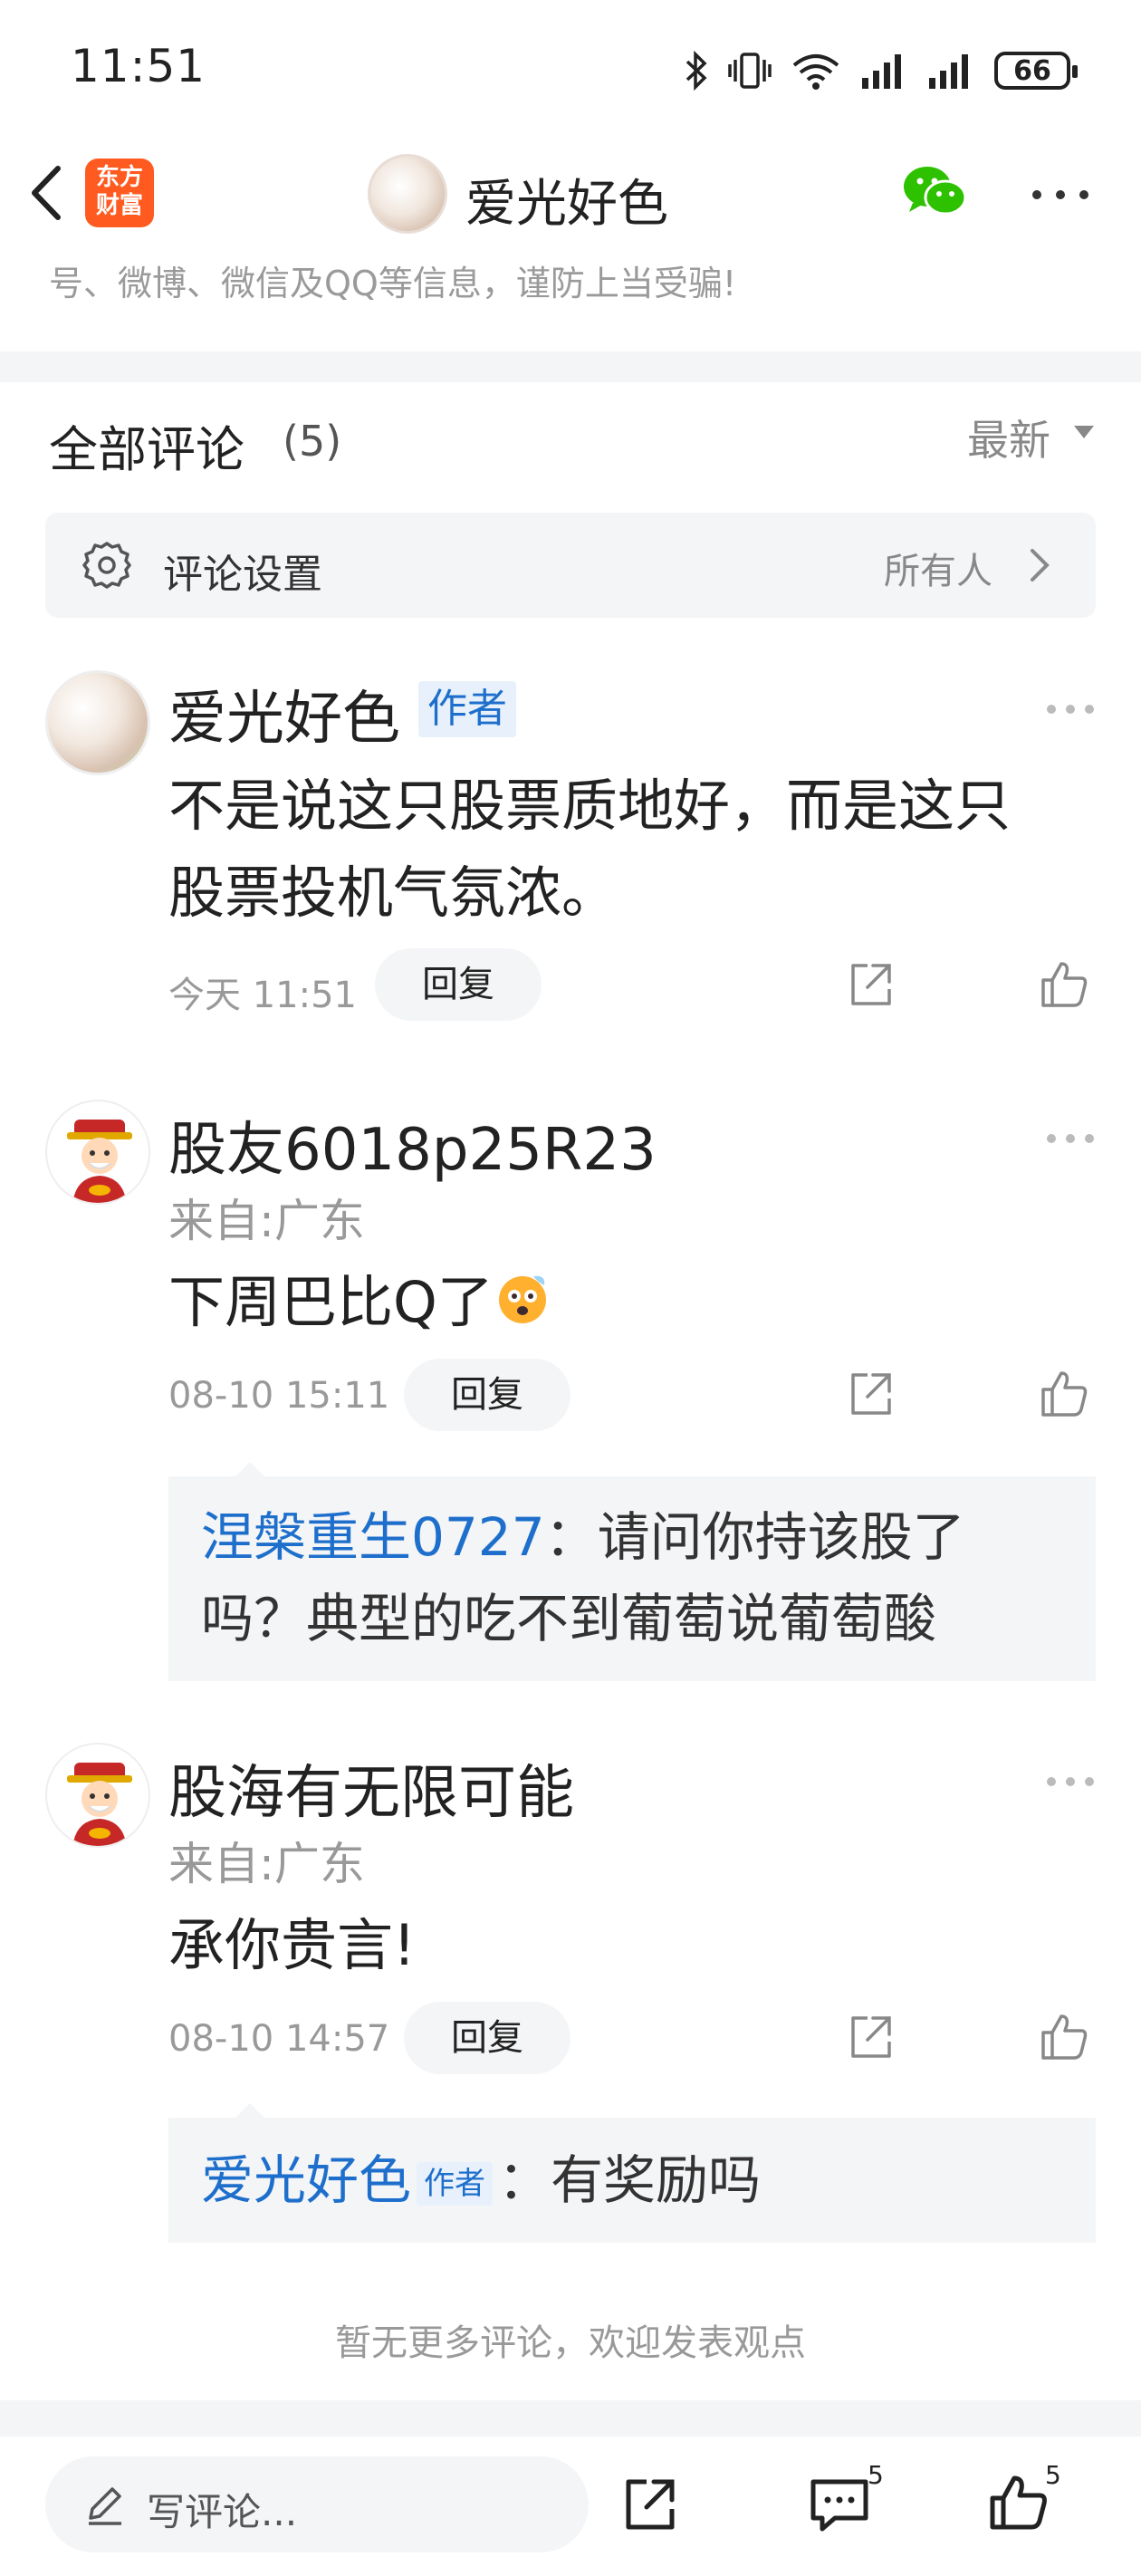 The image size is (1141, 2576). Describe the element at coordinates (1009, 437) in the screenshot. I see `sort-dropdown: 最新` at that location.